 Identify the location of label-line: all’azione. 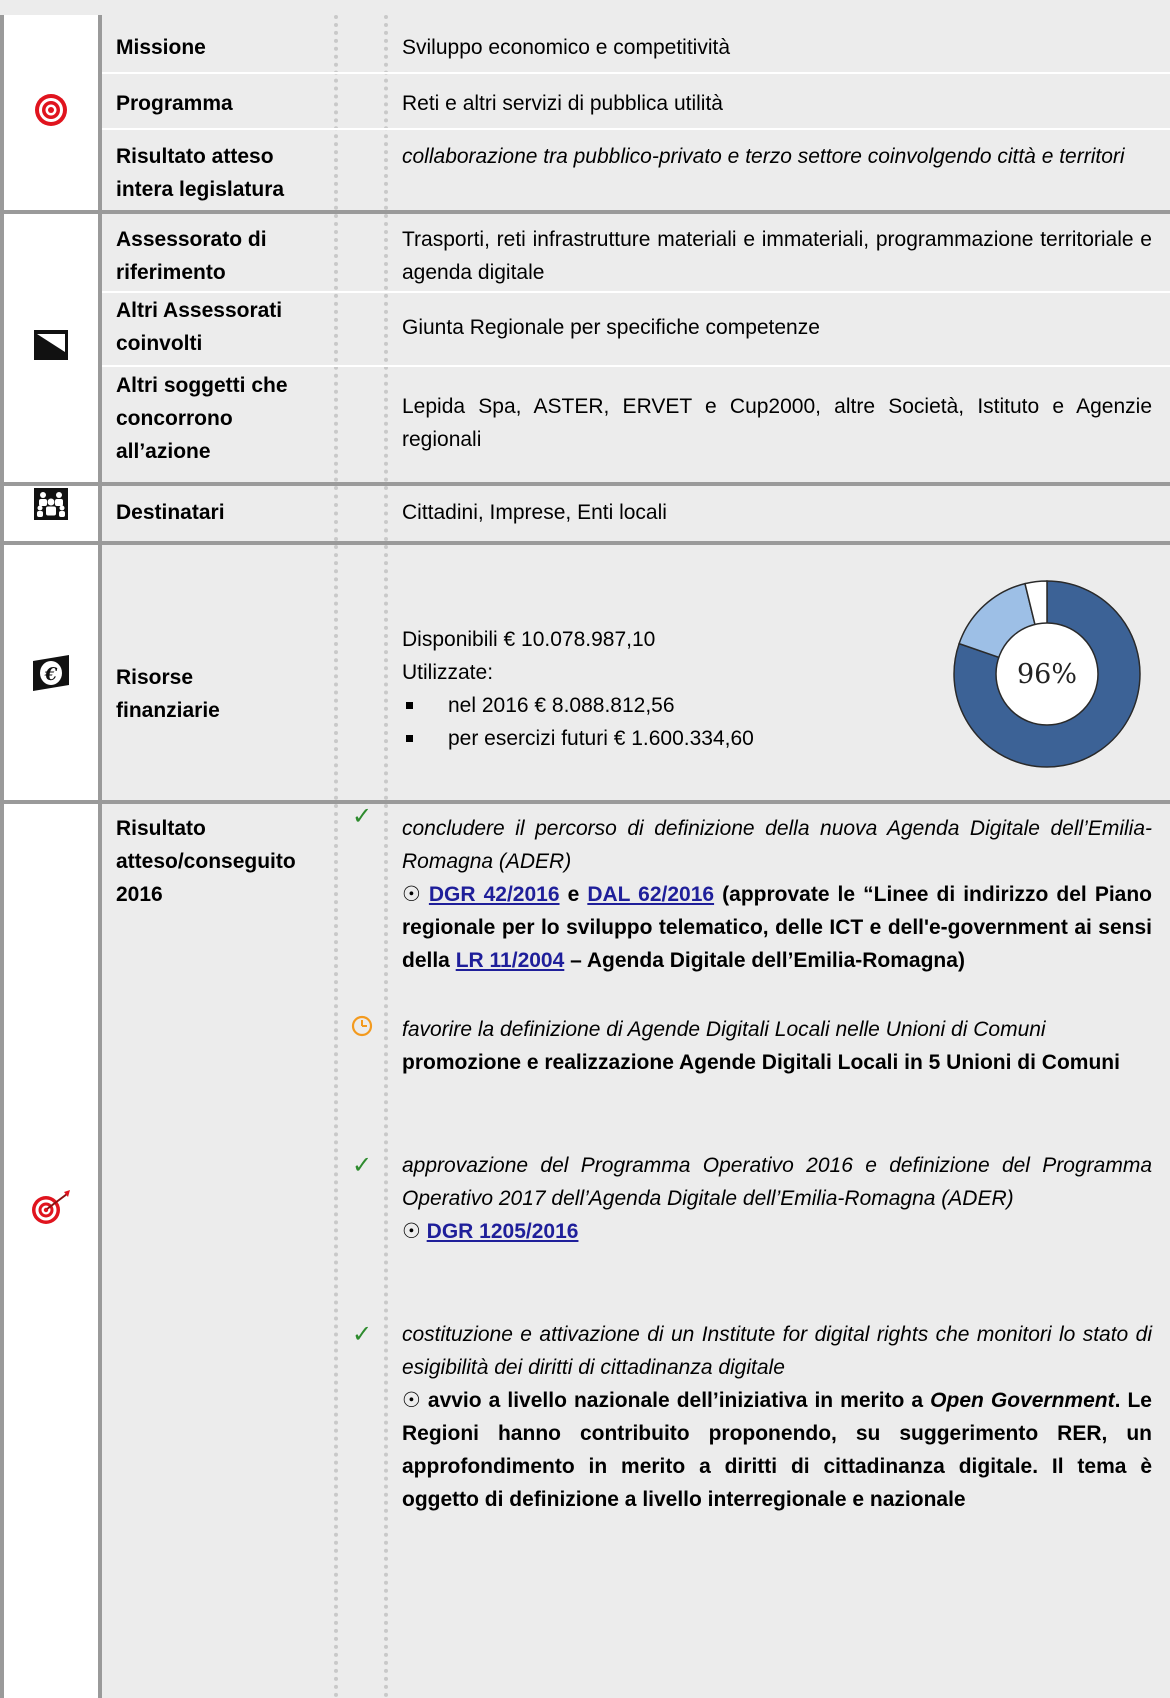
(163, 451).